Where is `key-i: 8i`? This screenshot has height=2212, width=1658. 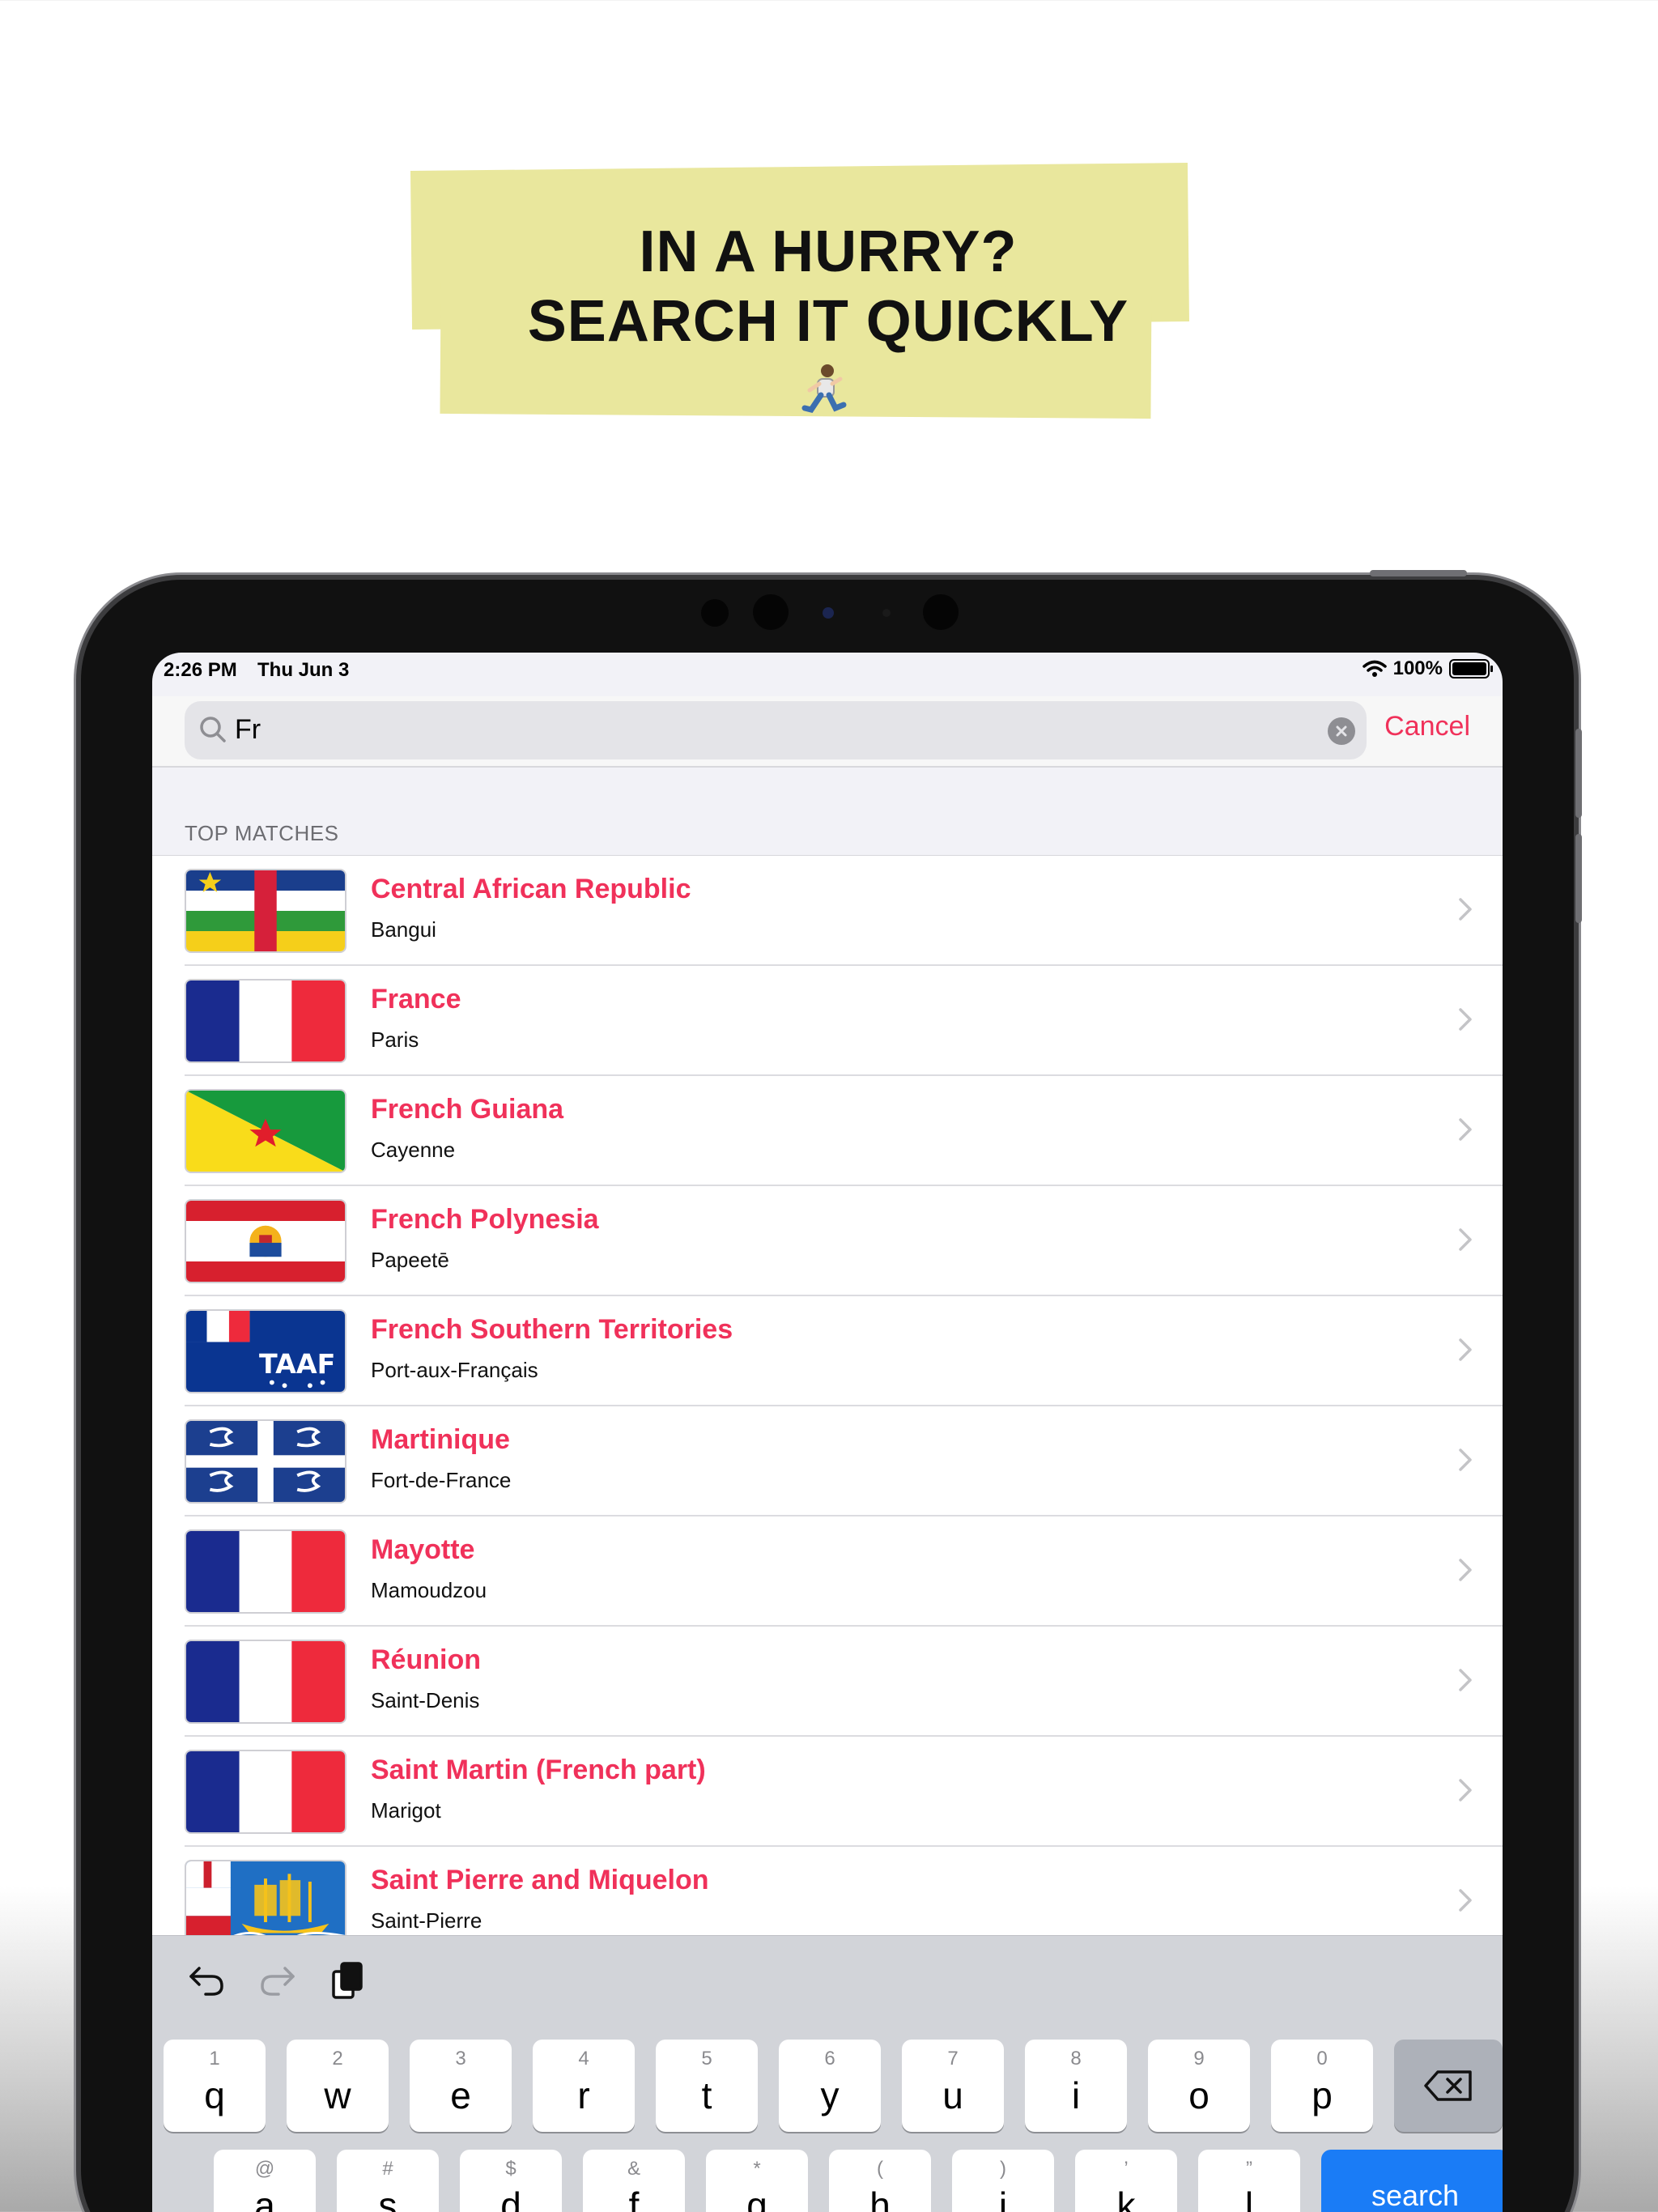 key-i: 8i is located at coordinates (1076, 2086).